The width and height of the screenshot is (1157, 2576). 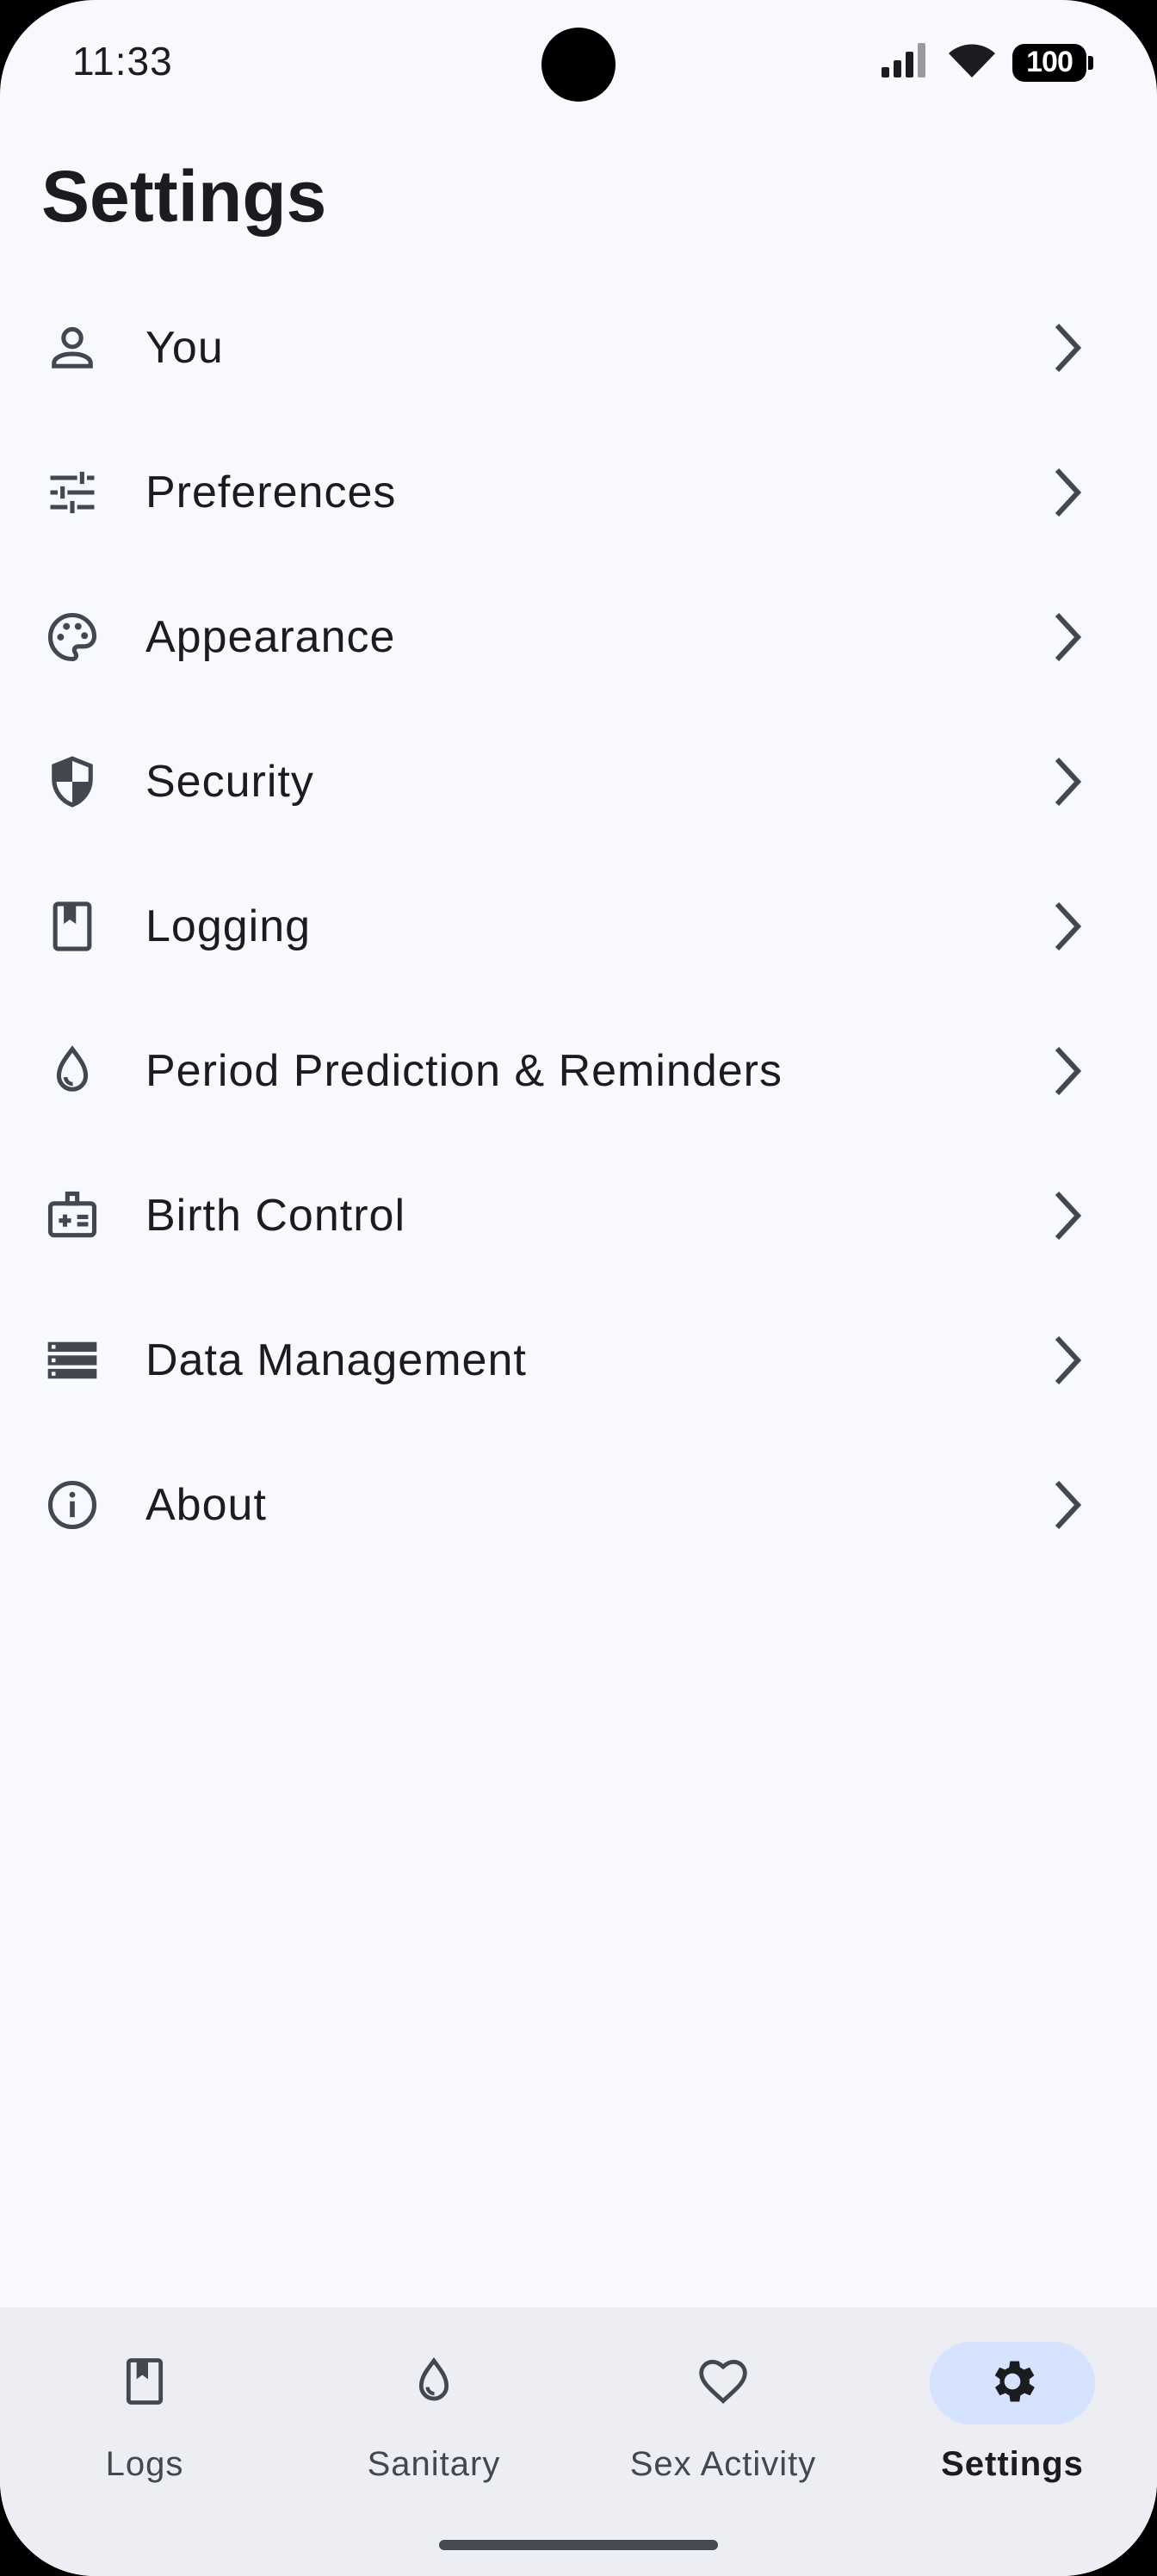 What do you see at coordinates (185, 348) in the screenshot?
I see `settings-item-label: You` at bounding box center [185, 348].